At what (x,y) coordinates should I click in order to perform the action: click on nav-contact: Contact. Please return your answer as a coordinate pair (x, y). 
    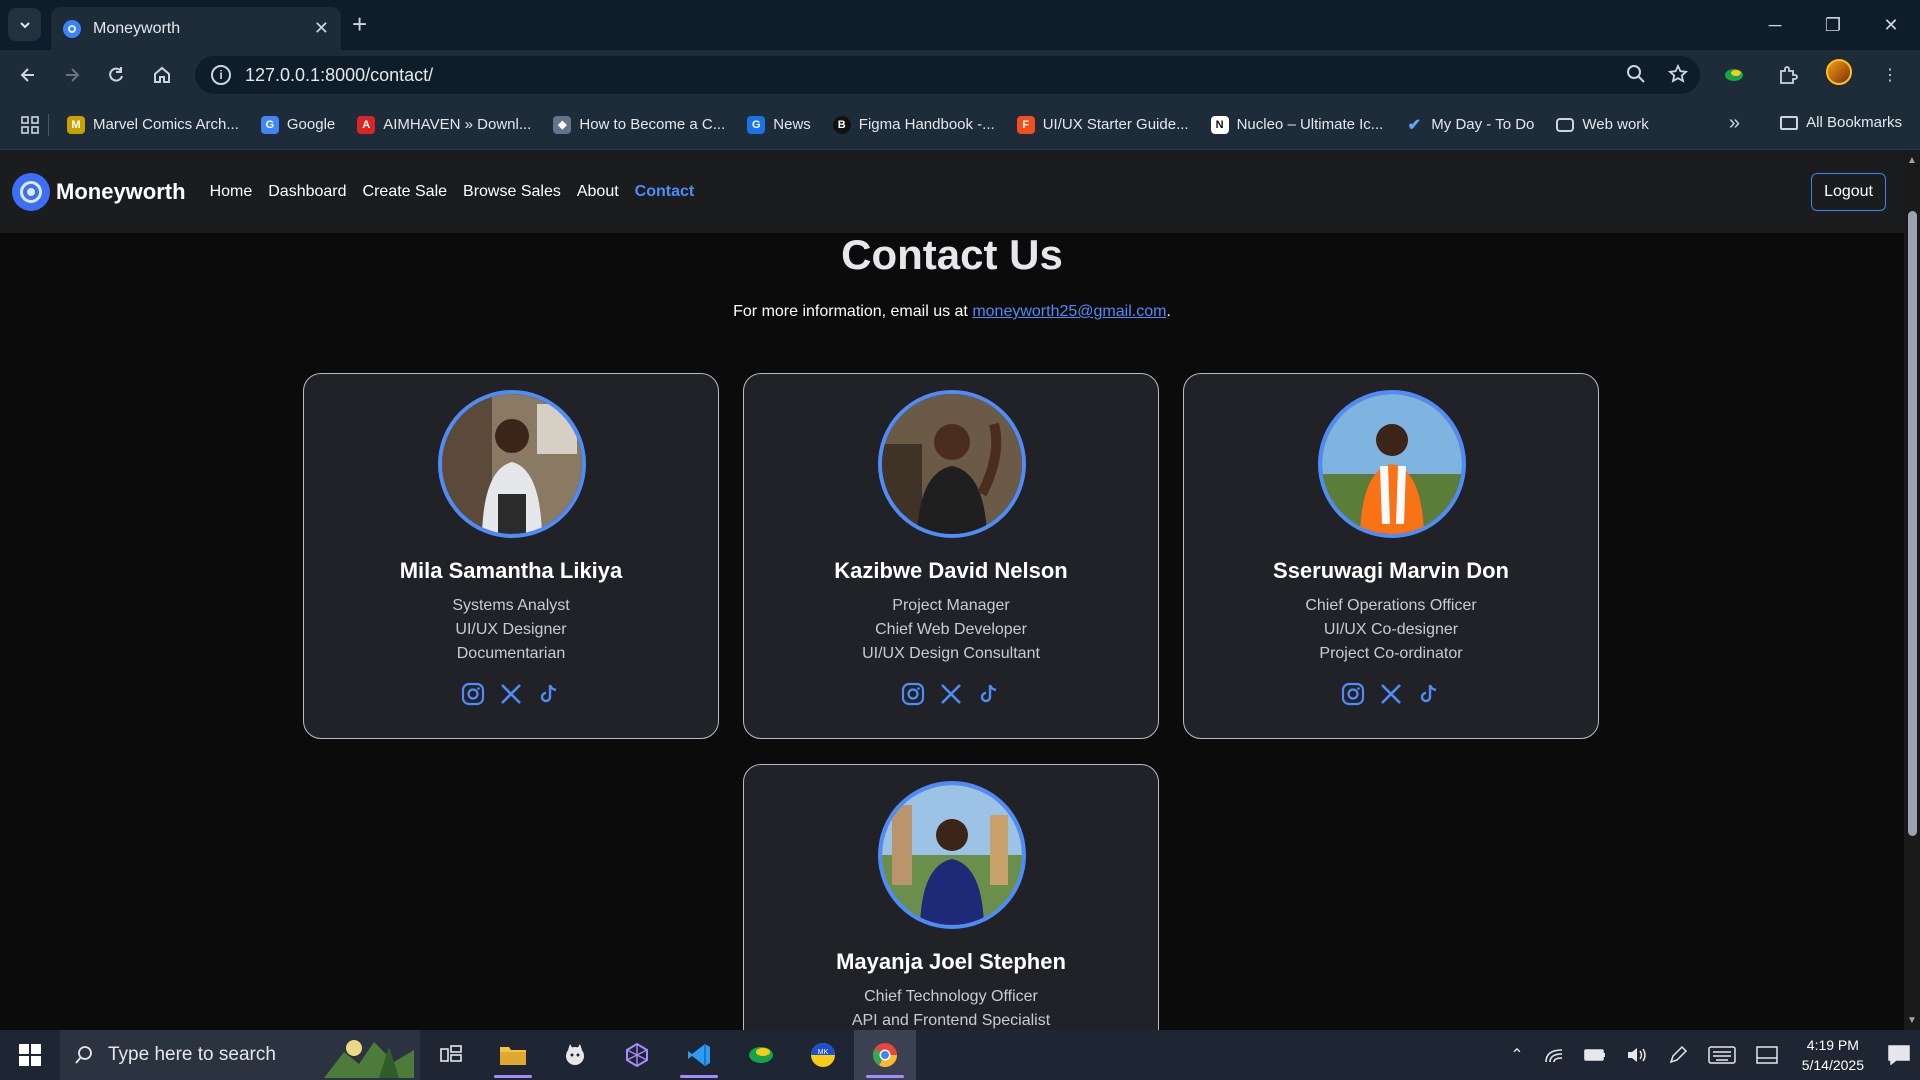
    Looking at the image, I should click on (665, 192).